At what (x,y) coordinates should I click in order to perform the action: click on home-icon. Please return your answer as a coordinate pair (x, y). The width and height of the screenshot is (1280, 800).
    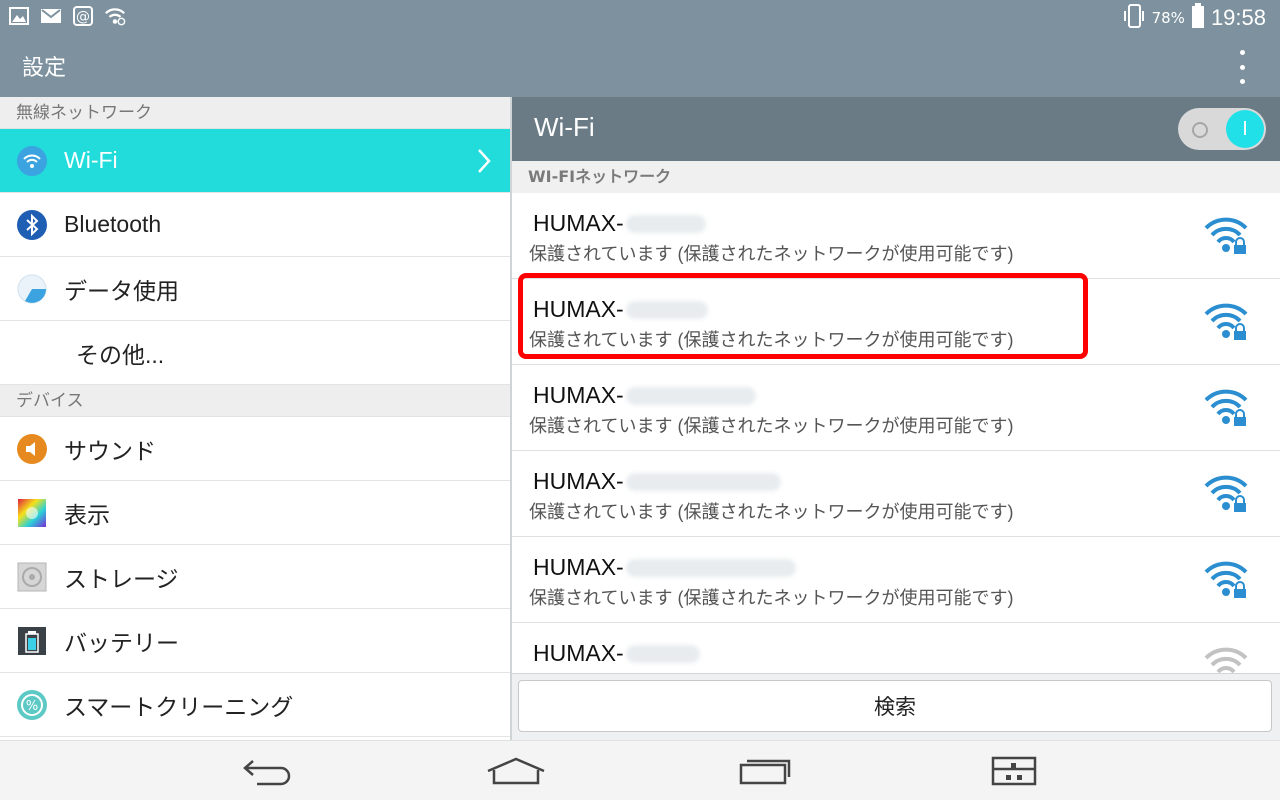
    Looking at the image, I should click on (516, 771).